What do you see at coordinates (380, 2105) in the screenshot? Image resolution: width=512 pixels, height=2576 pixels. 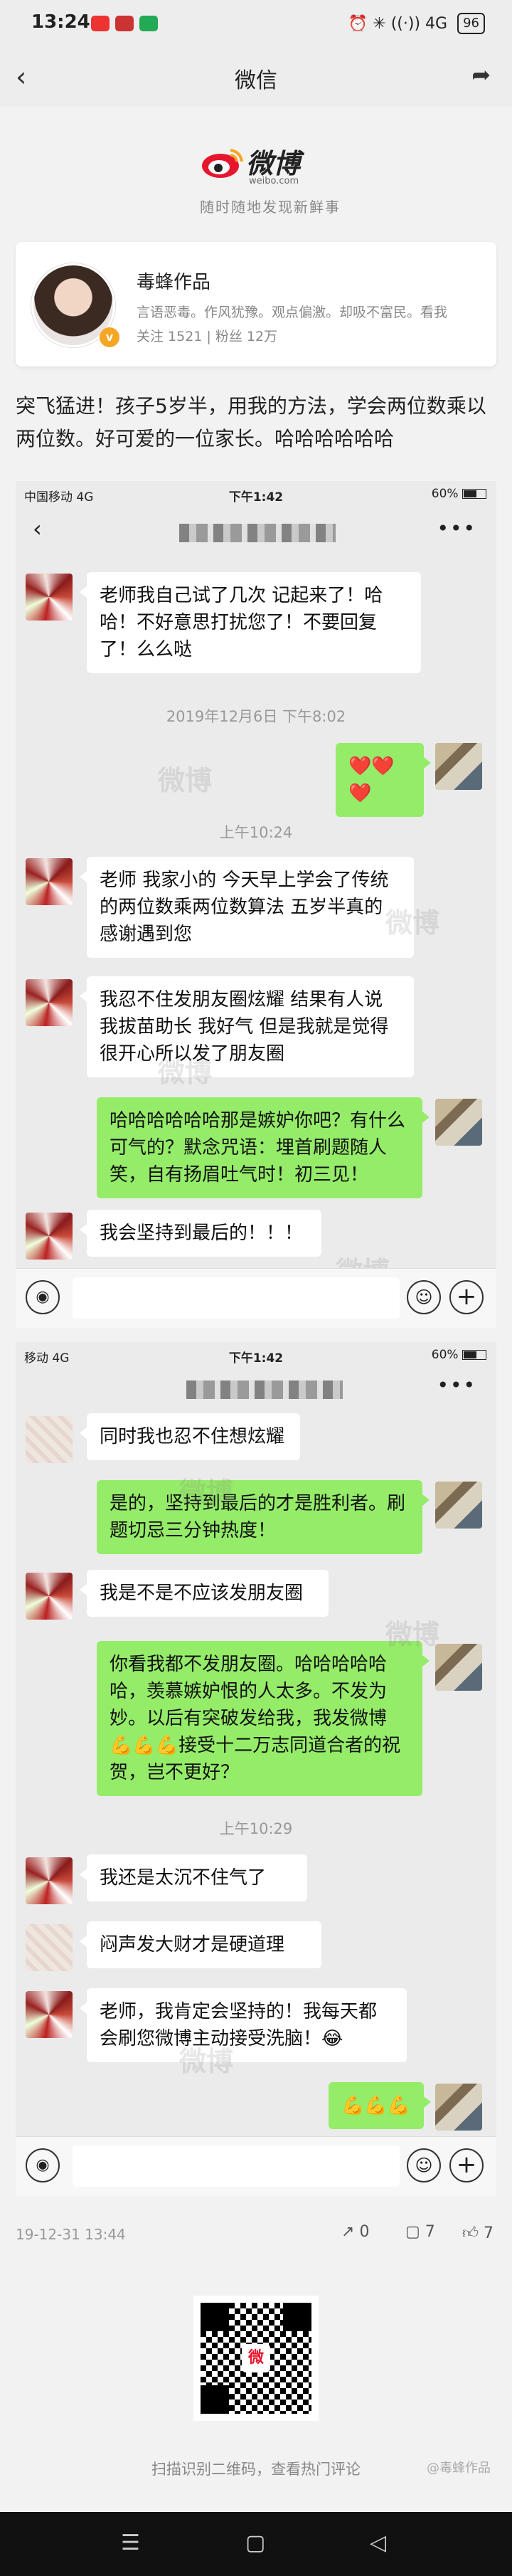 I see `message-bubble-sent: 💪💪💪` at bounding box center [380, 2105].